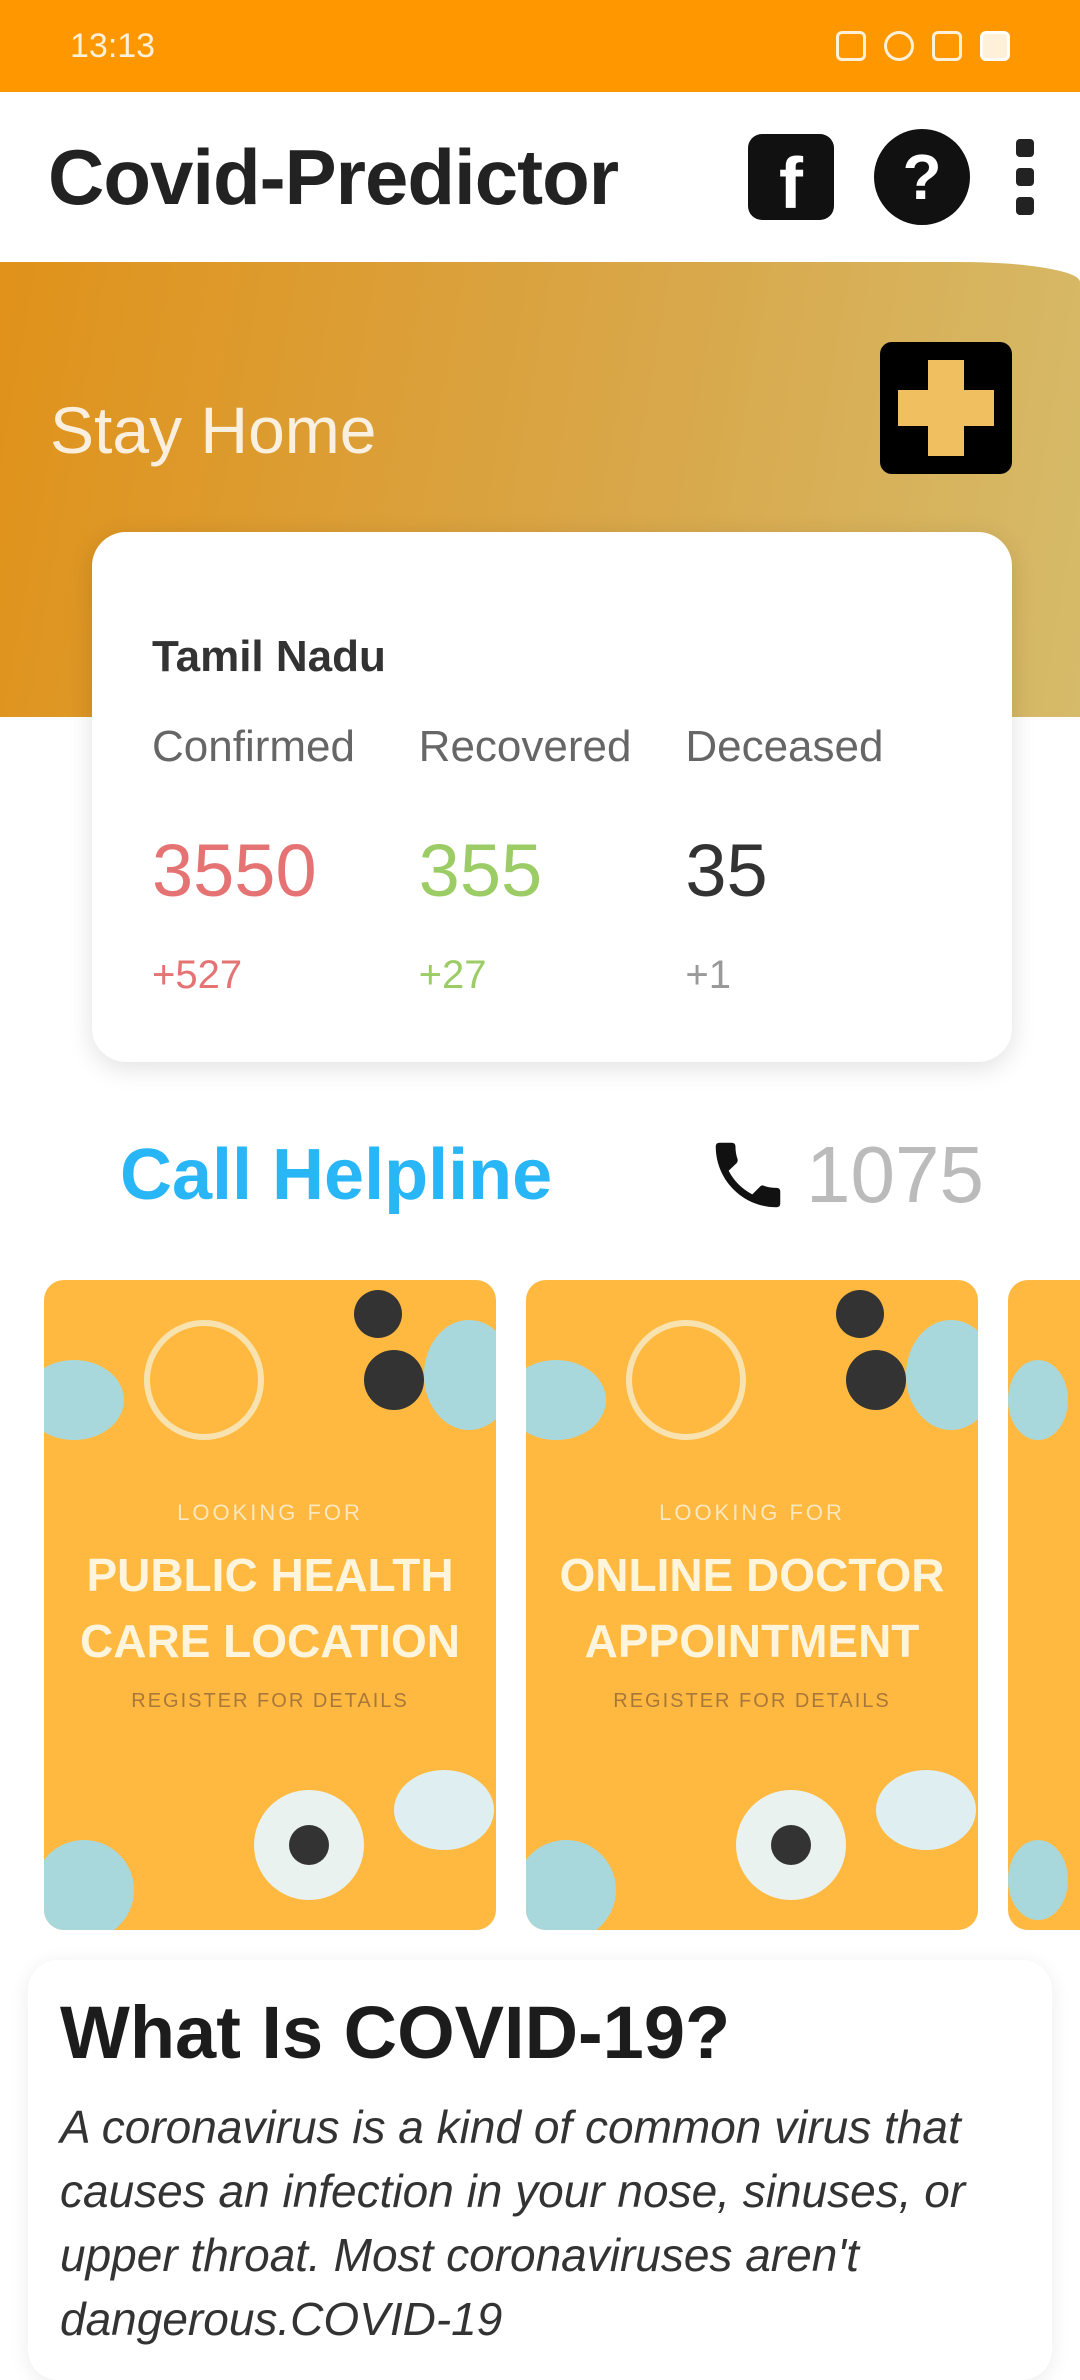  What do you see at coordinates (818, 860) in the screenshot?
I see `stat-deceased: Deceased 35 +1` at bounding box center [818, 860].